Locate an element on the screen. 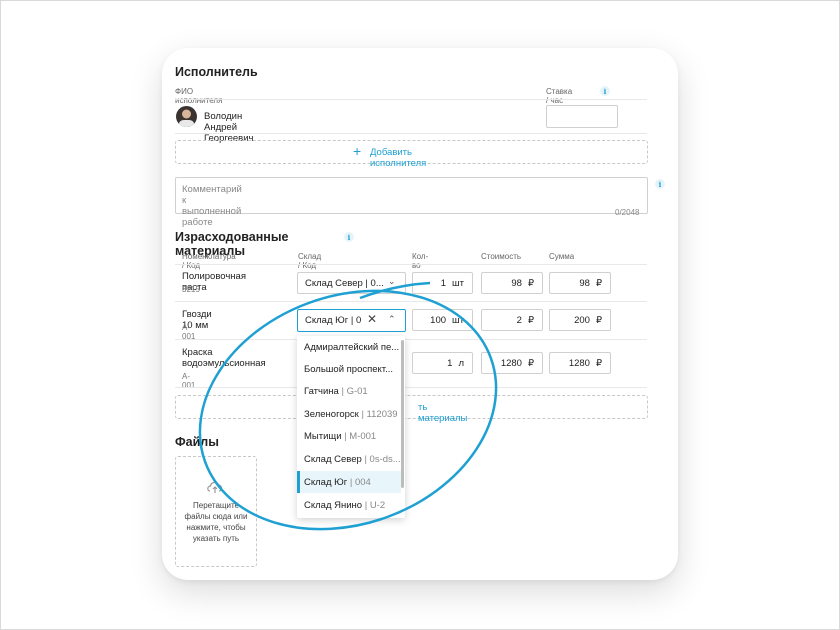 The image size is (840, 630). column-sum: Сумма is located at coordinates (562, 256).